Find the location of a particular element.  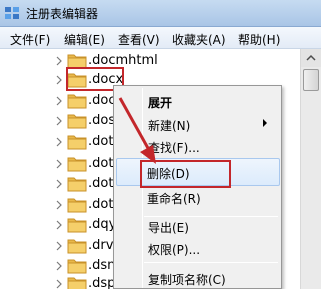

menu-item-rename: 重命名(R) is located at coordinates (174, 198).